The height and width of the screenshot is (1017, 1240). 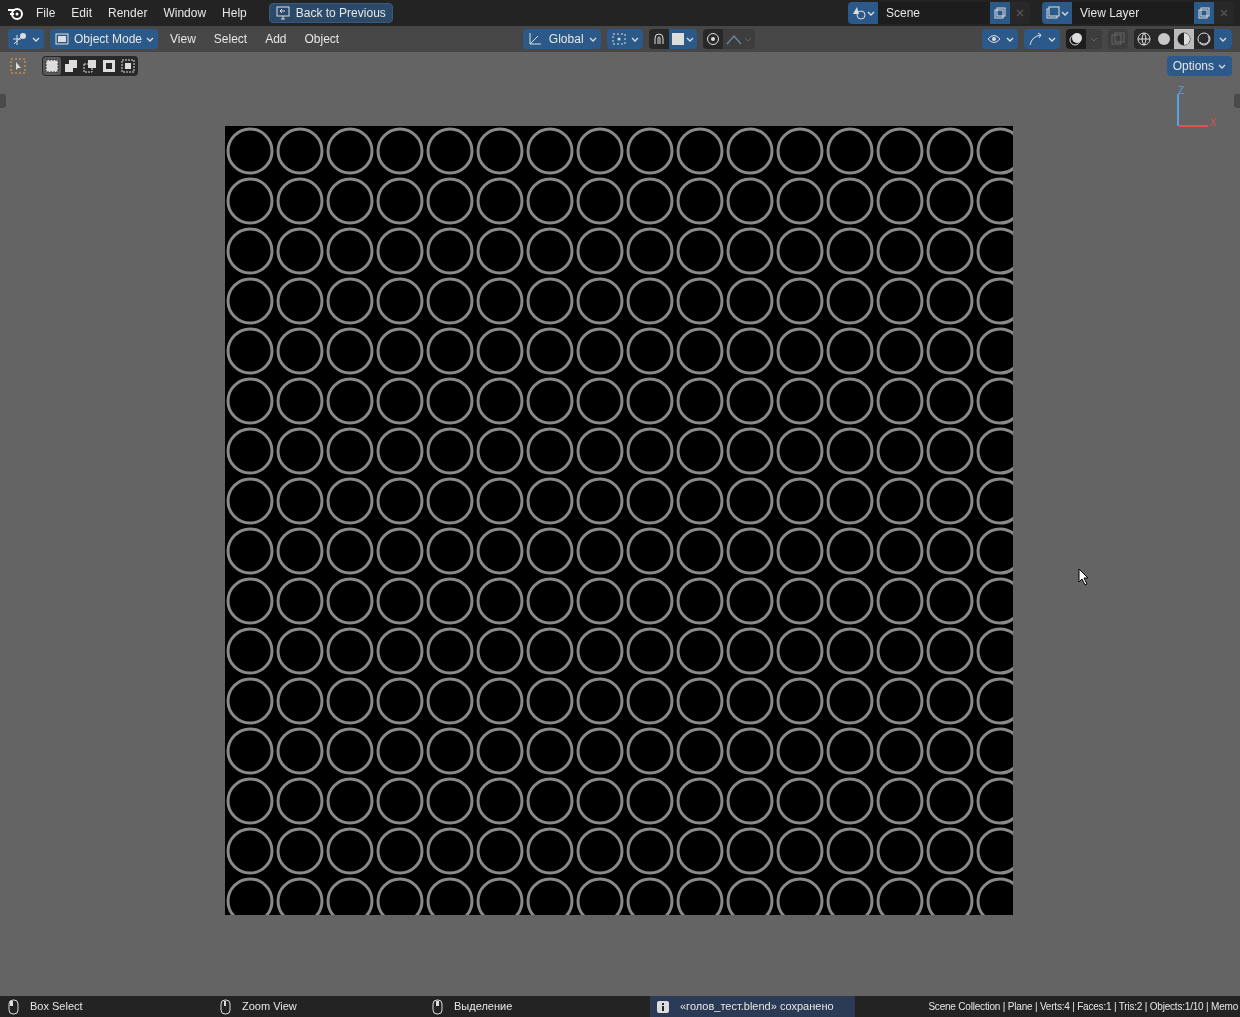 I want to click on sphere-icon, so click(x=1164, y=39).